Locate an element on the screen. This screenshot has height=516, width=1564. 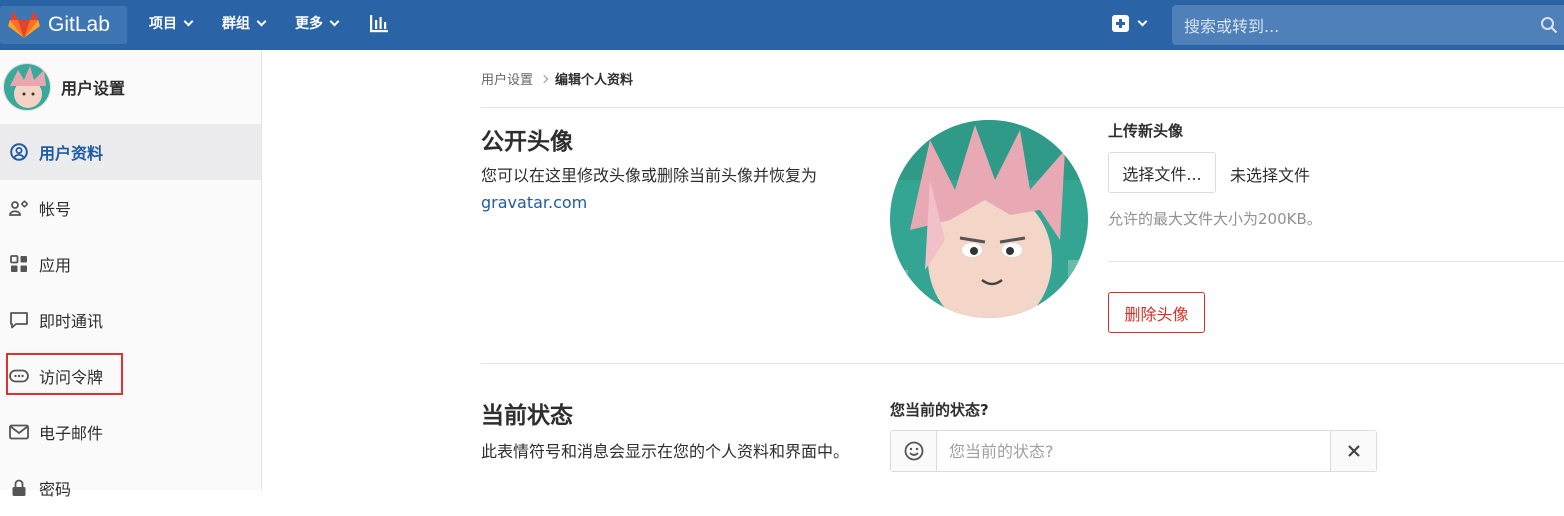
activity-chart-icon is located at coordinates (379, 24).